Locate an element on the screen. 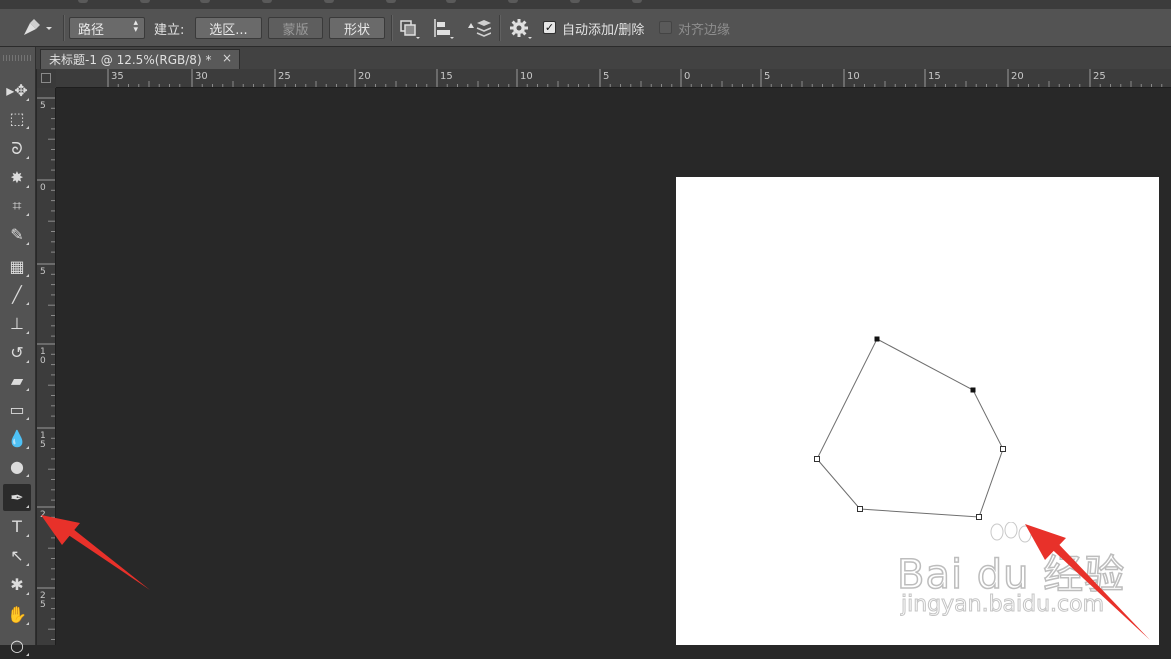  pen-tool-button: ✒ is located at coordinates (17, 497).